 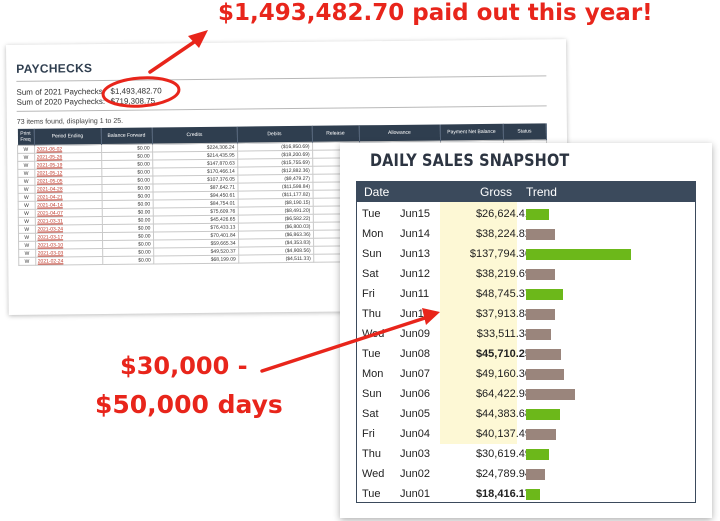 I want to click on sum-2021-label: Sum of 2021 Paychecks:, so click(x=61, y=91).